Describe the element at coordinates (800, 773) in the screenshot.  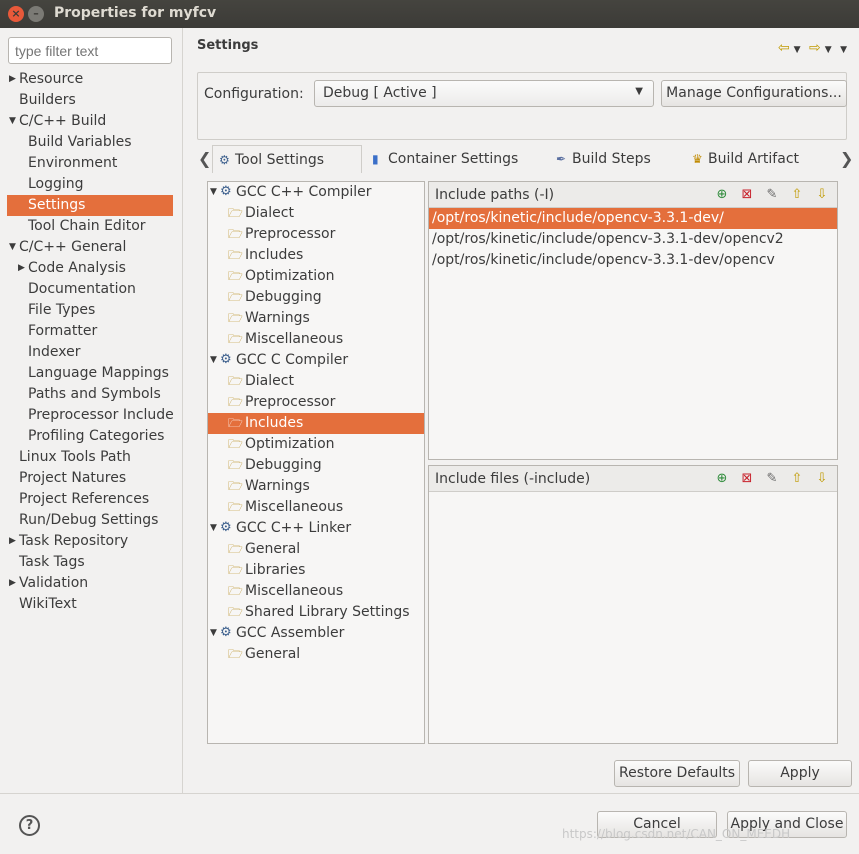
I see `apply-button: Apply` at that location.